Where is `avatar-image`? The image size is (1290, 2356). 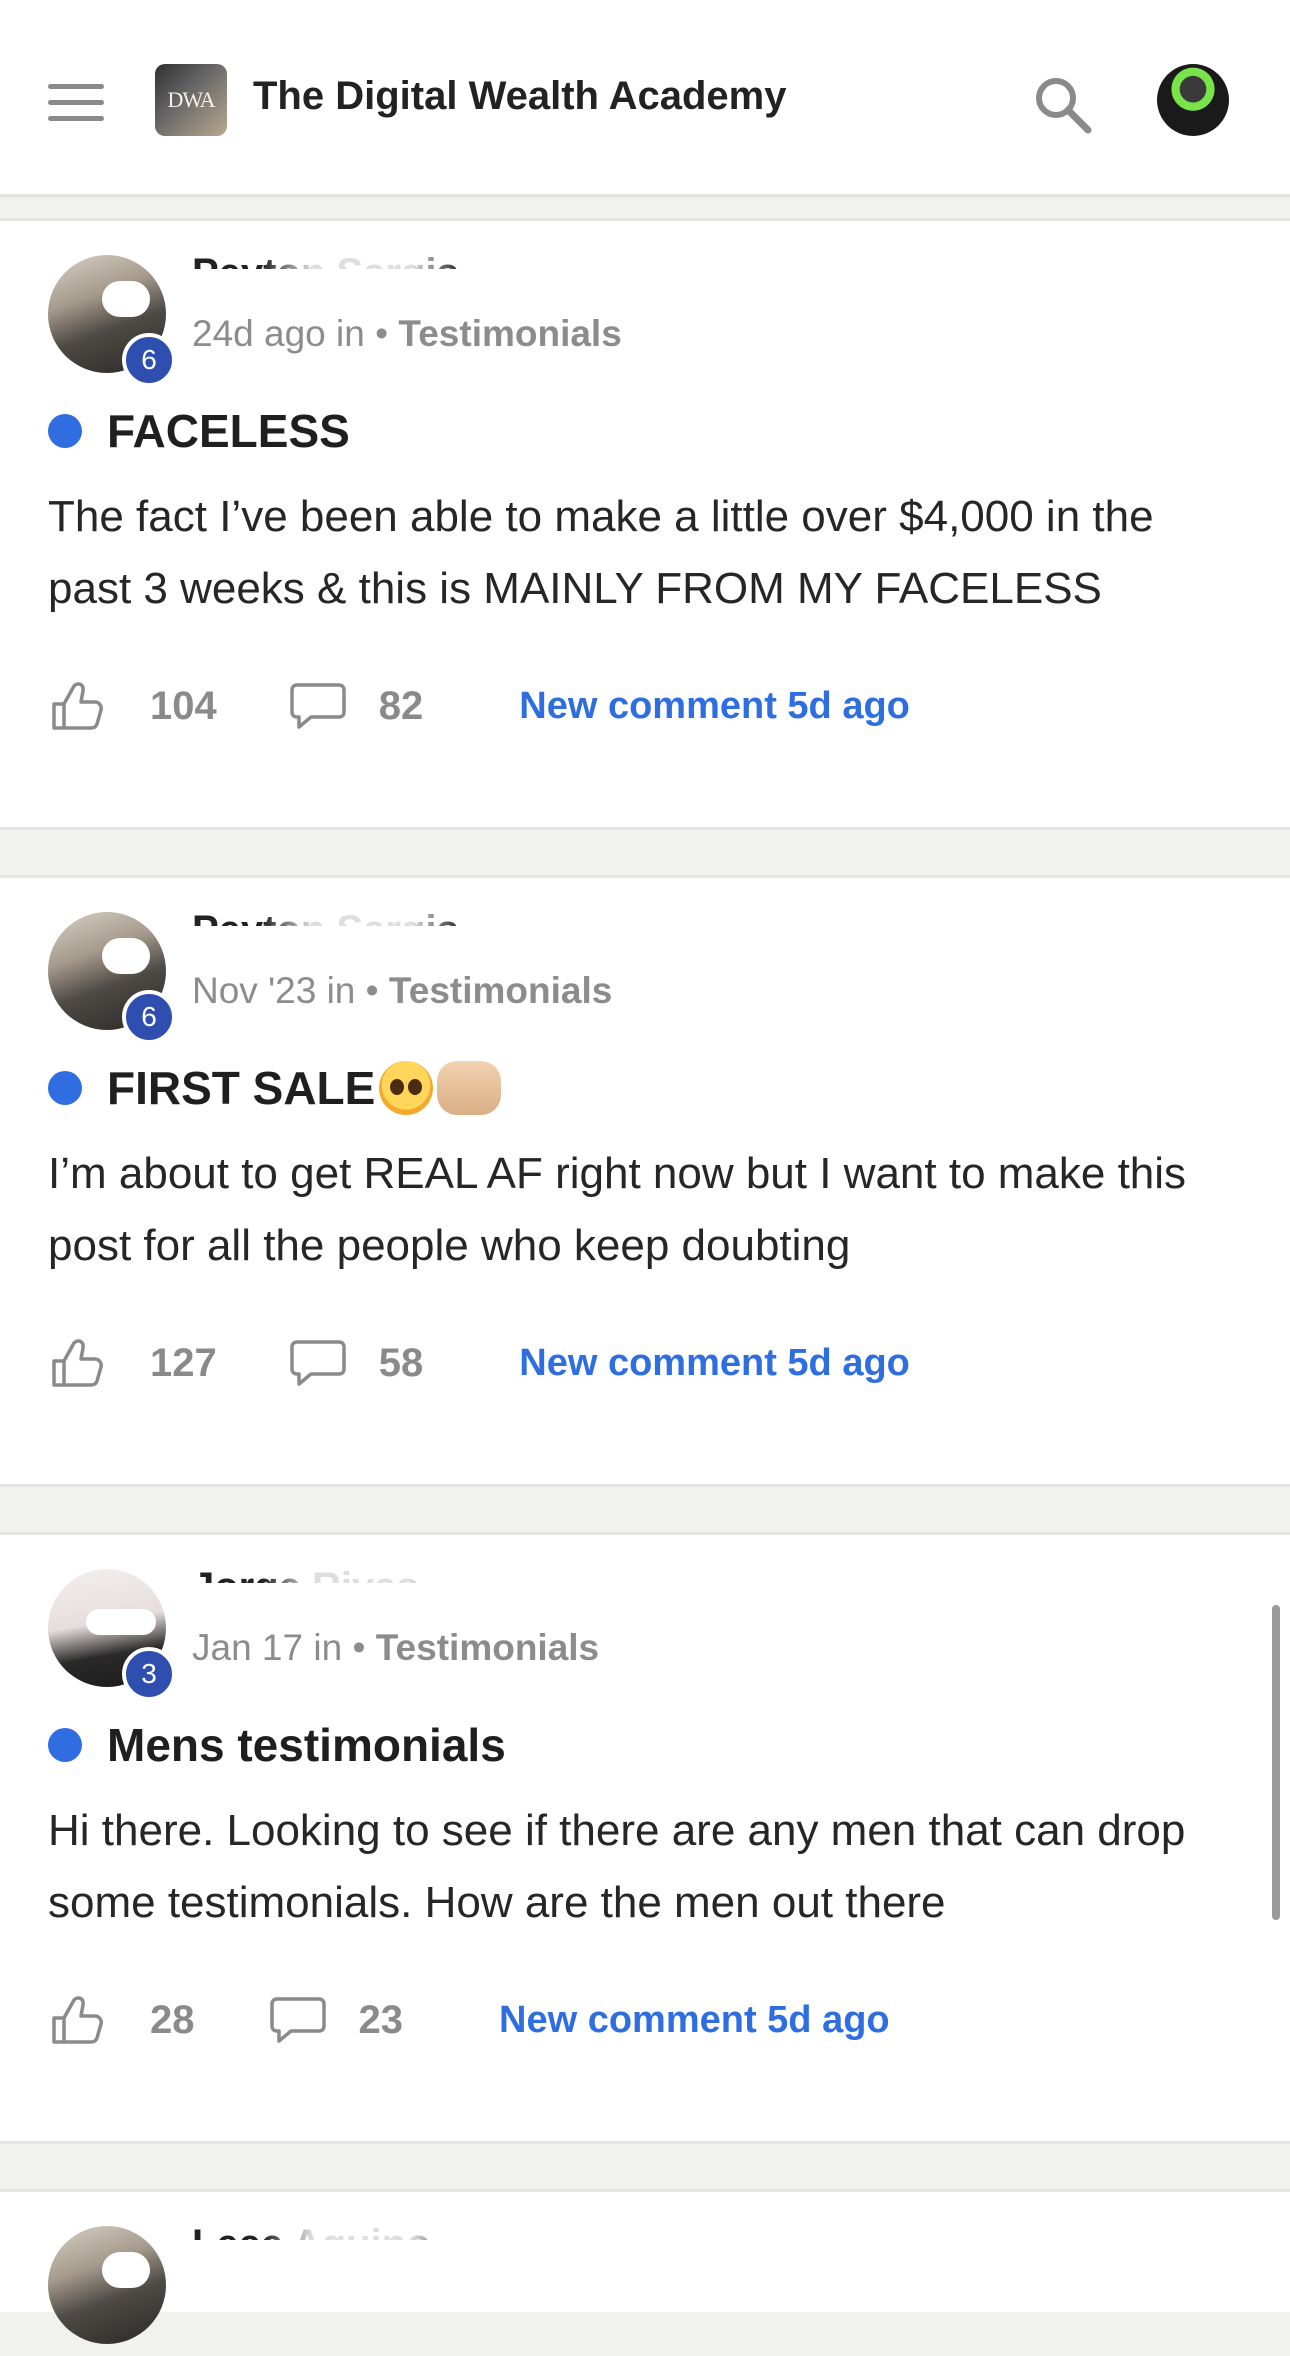
avatar-image is located at coordinates (107, 2285).